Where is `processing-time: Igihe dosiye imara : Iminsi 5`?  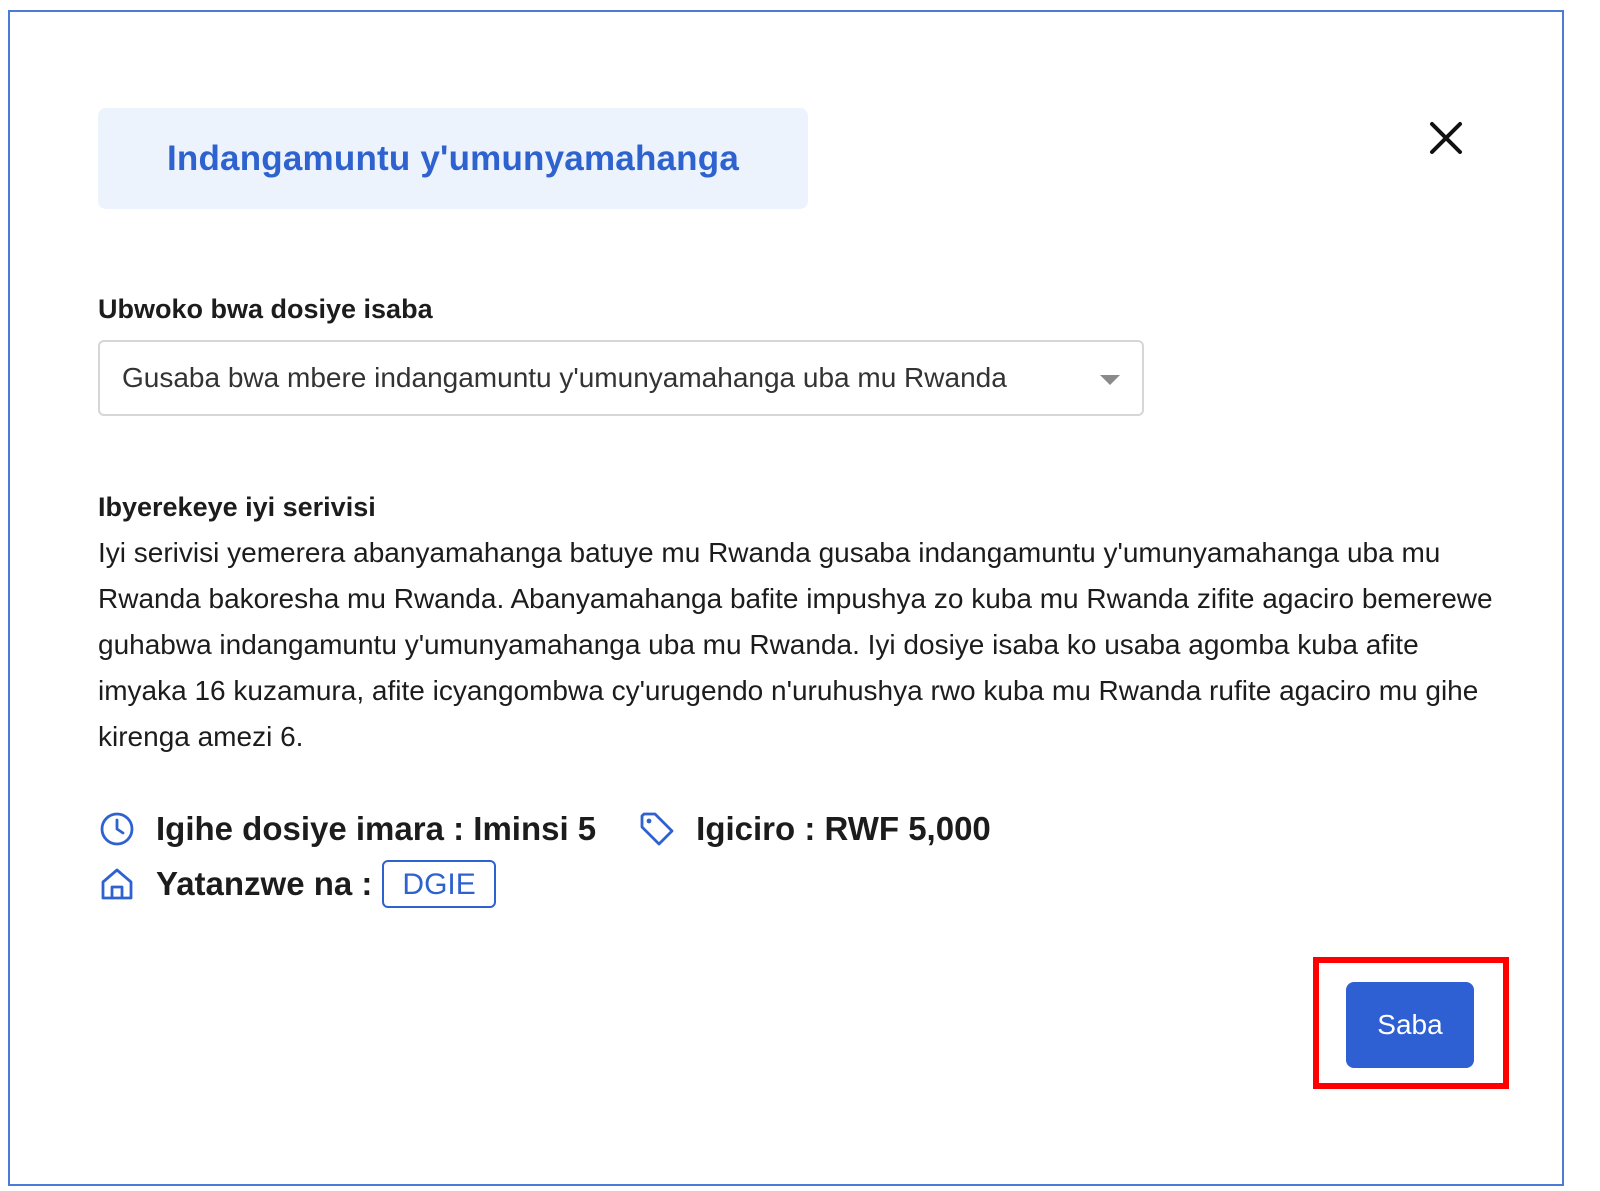 processing-time: Igihe dosiye imara : Iminsi 5 is located at coordinates (376, 828).